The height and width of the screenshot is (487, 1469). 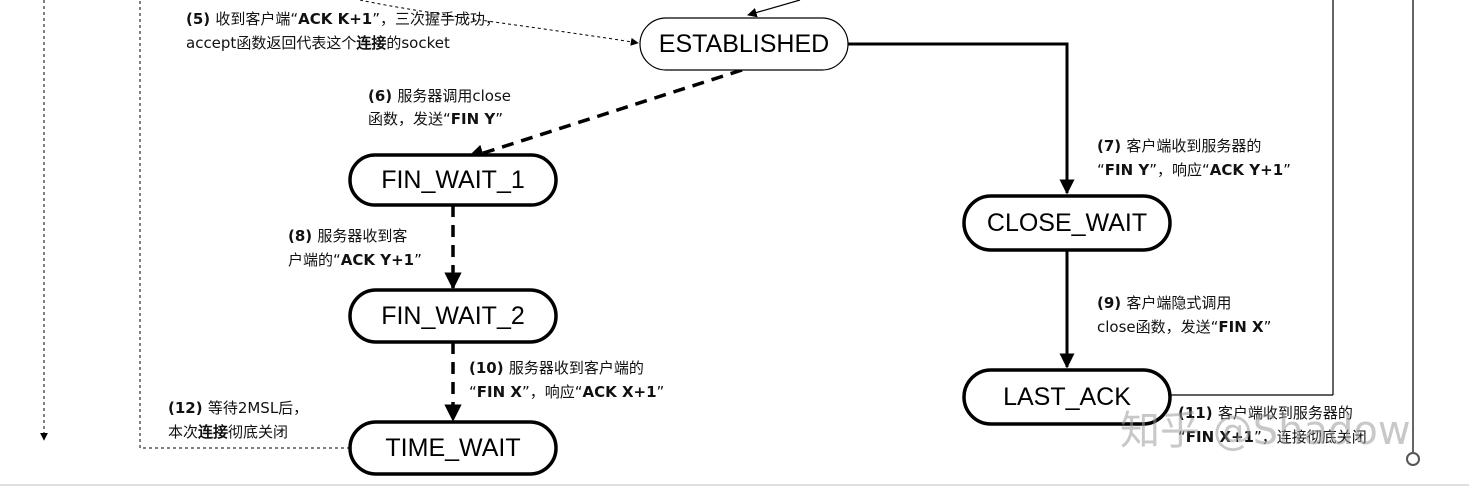 I want to click on note-12-line-2: 本次连接彻底关闭, so click(x=228, y=432).